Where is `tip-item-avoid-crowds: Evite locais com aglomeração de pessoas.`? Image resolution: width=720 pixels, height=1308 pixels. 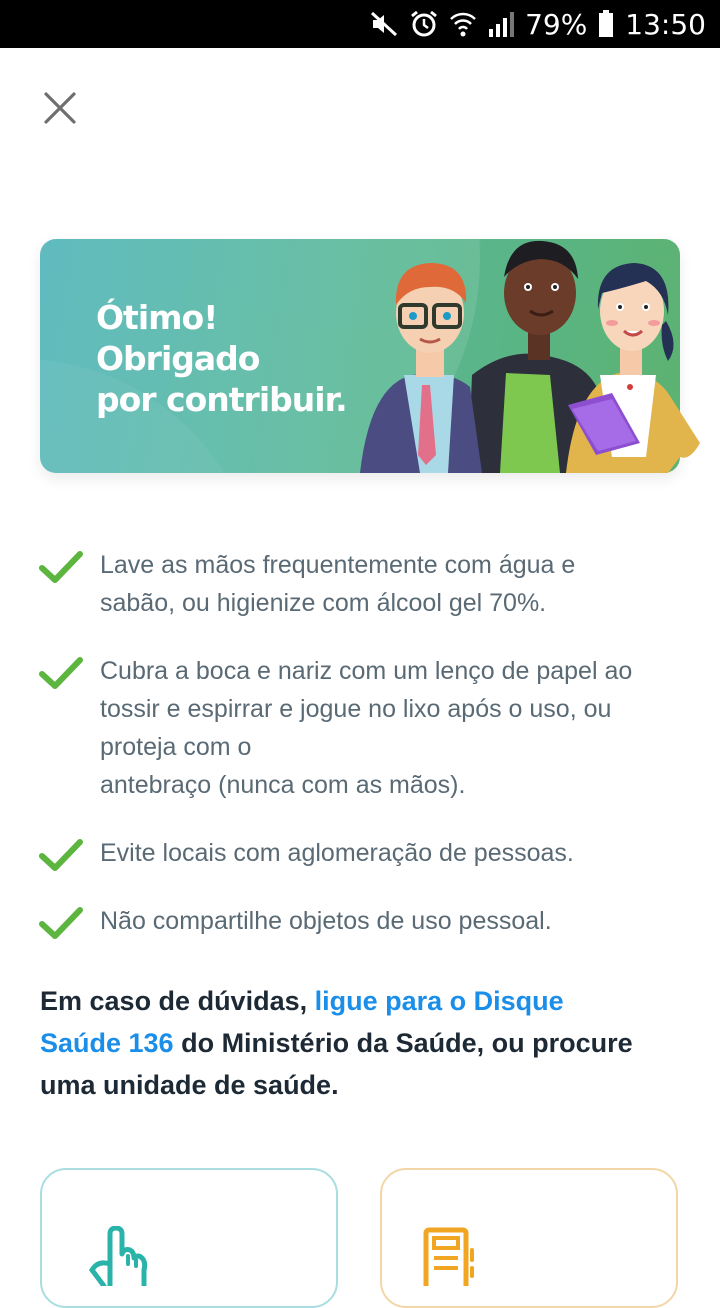 tip-item-avoid-crowds: Evite locais com aglomeração de pessoas. is located at coordinates (306, 853).